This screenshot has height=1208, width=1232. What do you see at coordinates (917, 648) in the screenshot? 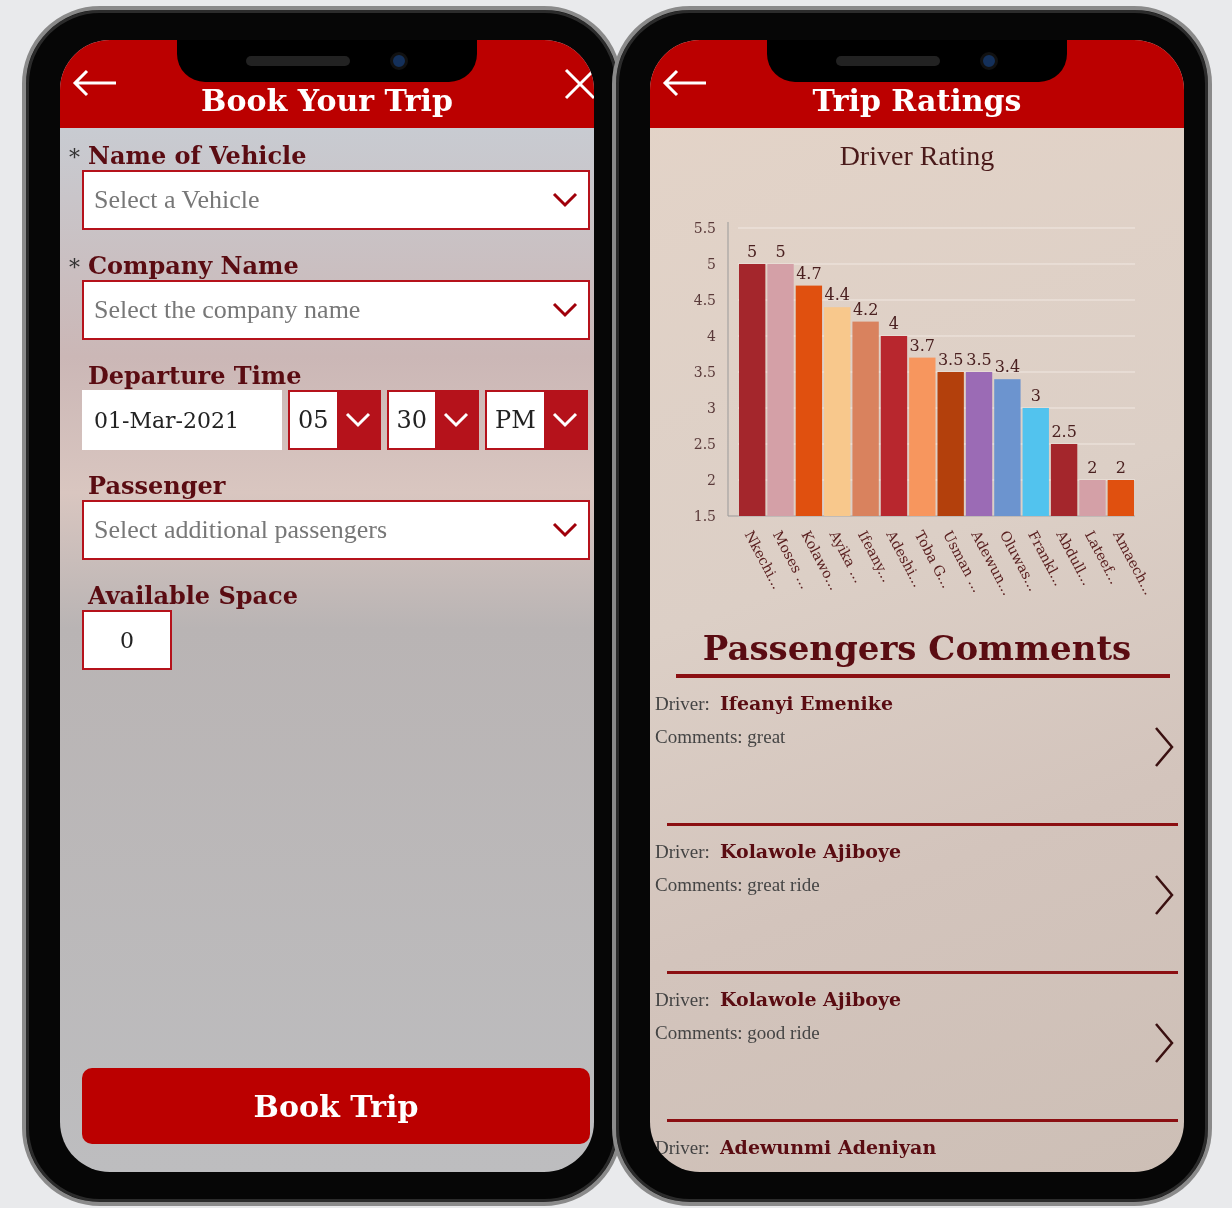
I see `section-title: Passengers Comments` at bounding box center [917, 648].